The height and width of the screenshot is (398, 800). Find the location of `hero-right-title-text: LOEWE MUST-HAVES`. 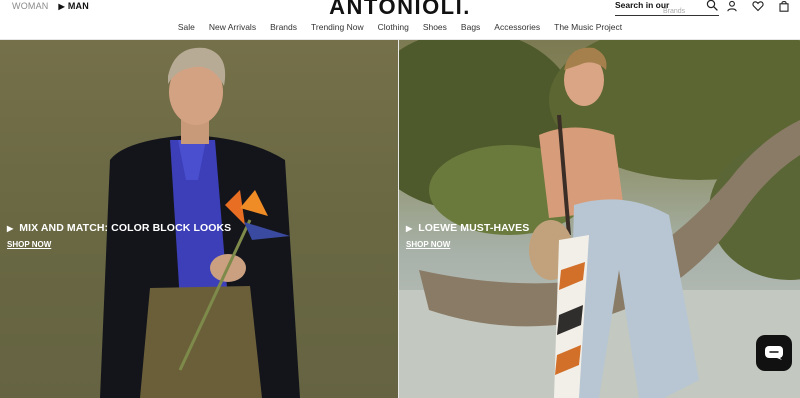

hero-right-title-text: LOEWE MUST-HAVES is located at coordinates (474, 228).